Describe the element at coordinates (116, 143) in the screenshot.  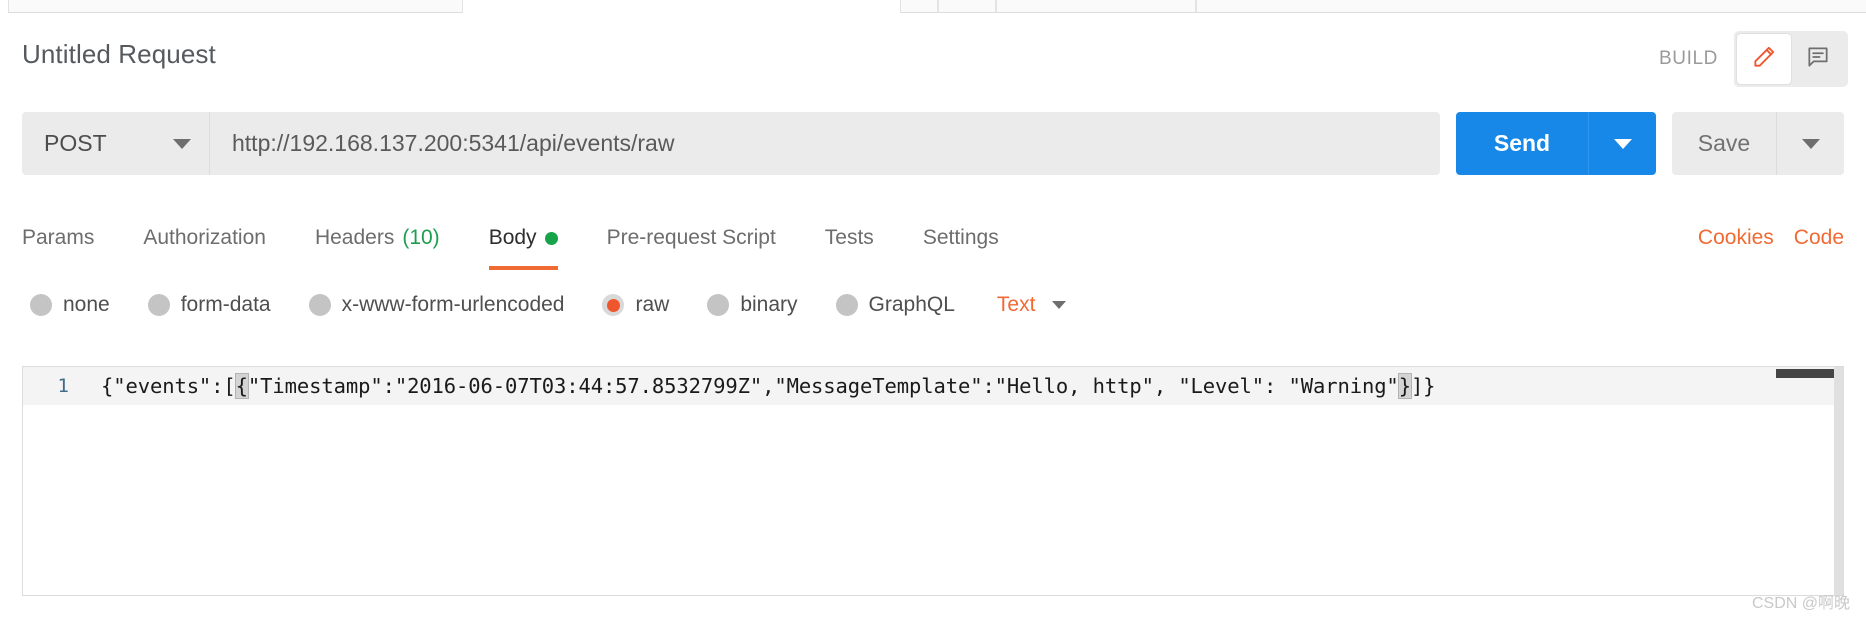
I see `http-method-select: POST` at that location.